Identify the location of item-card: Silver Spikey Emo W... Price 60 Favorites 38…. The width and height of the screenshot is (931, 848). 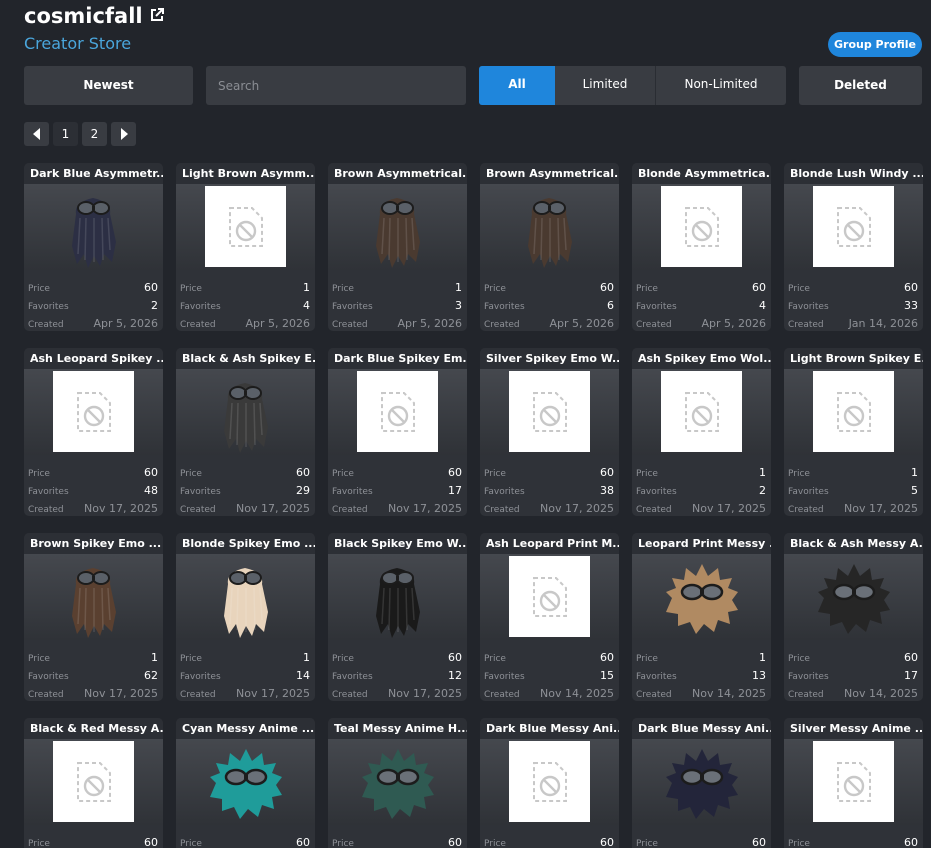
(549, 432).